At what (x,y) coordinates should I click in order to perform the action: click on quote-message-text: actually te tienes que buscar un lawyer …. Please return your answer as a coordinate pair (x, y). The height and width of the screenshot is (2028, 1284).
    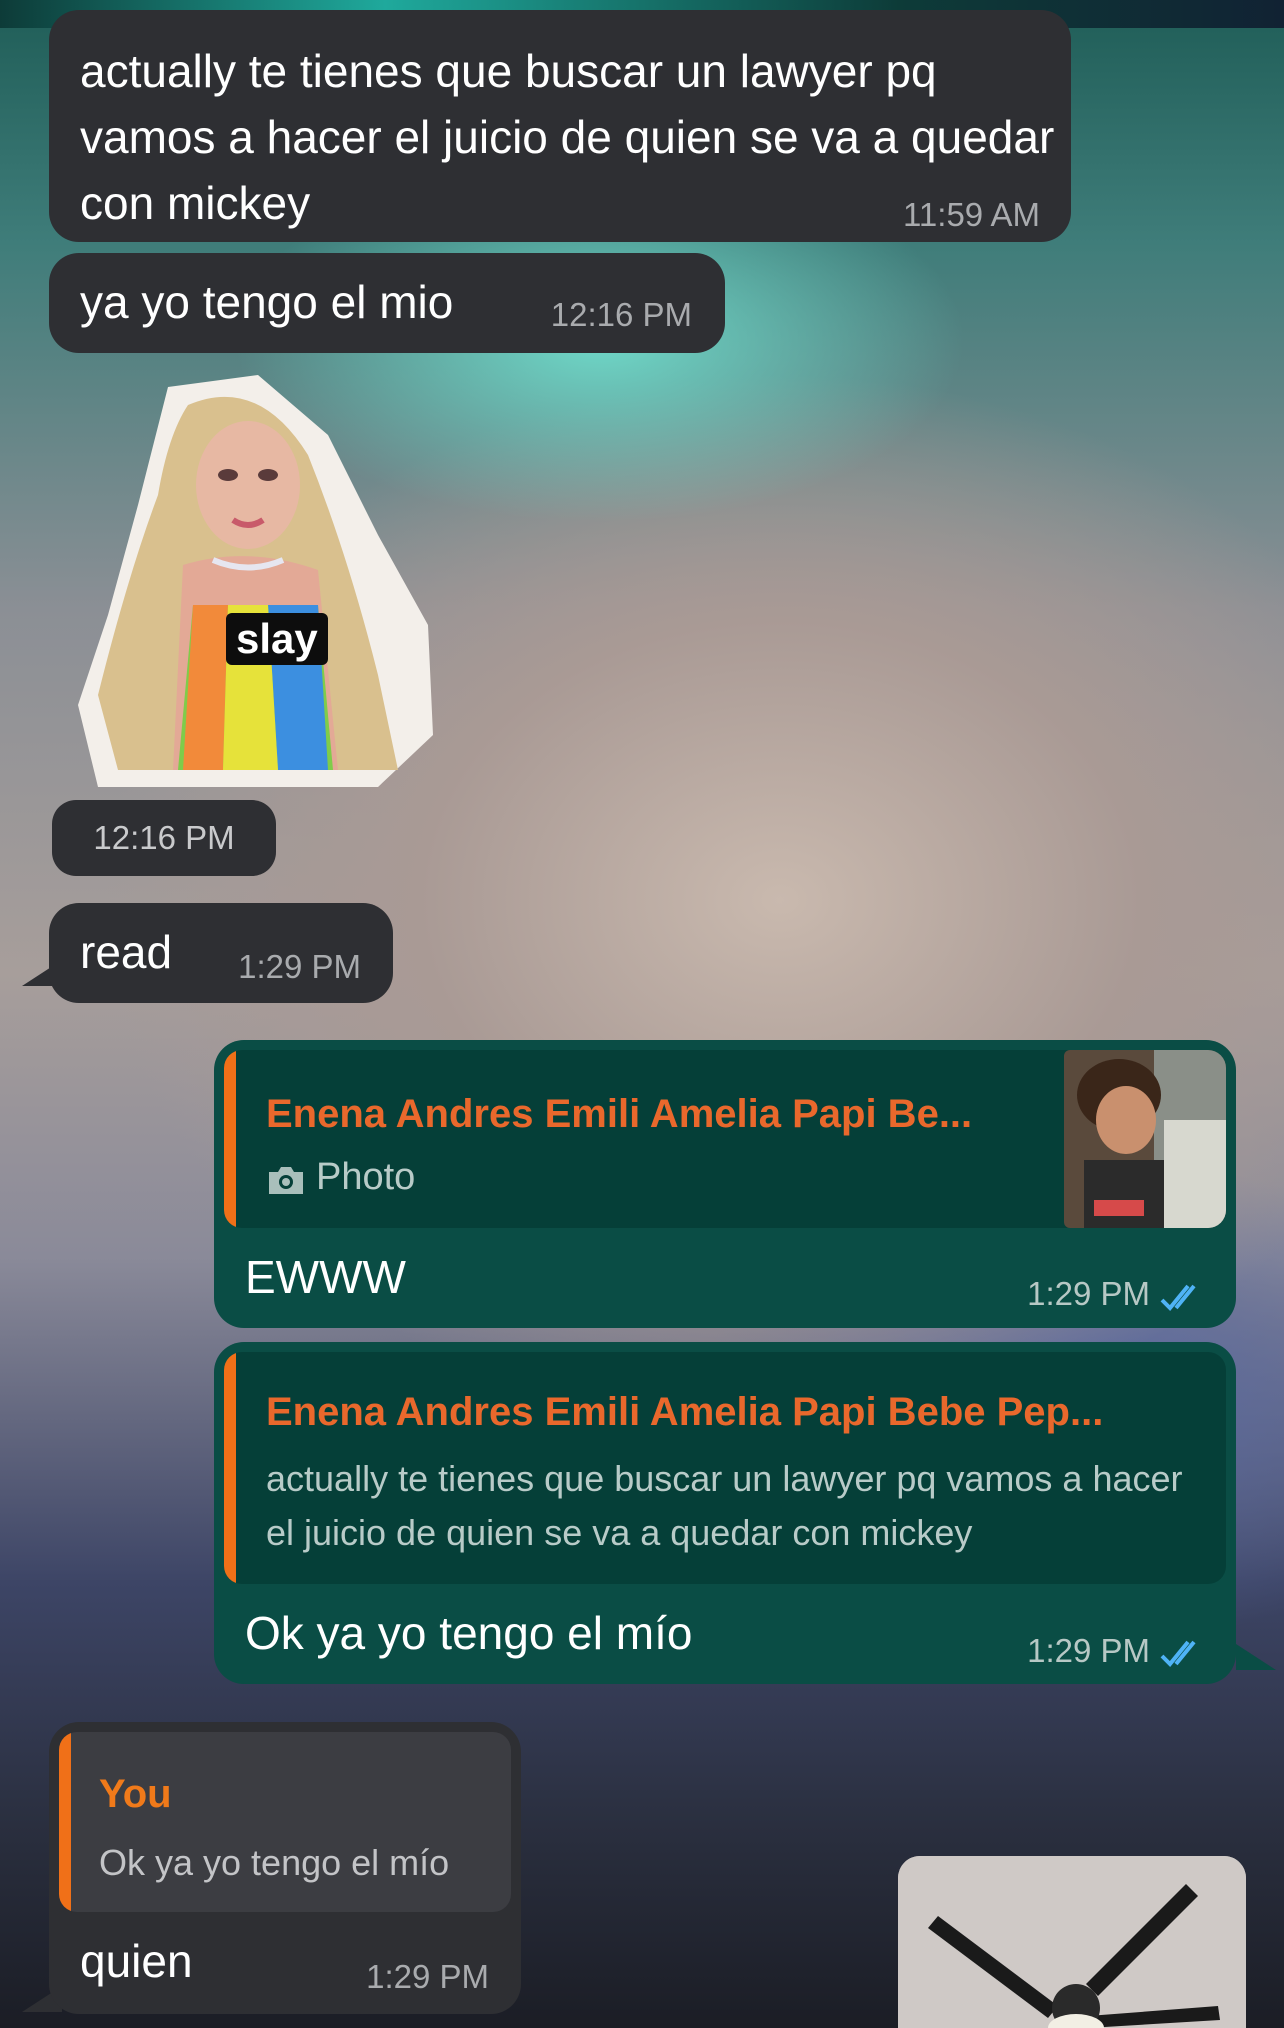
    Looking at the image, I should click on (724, 1505).